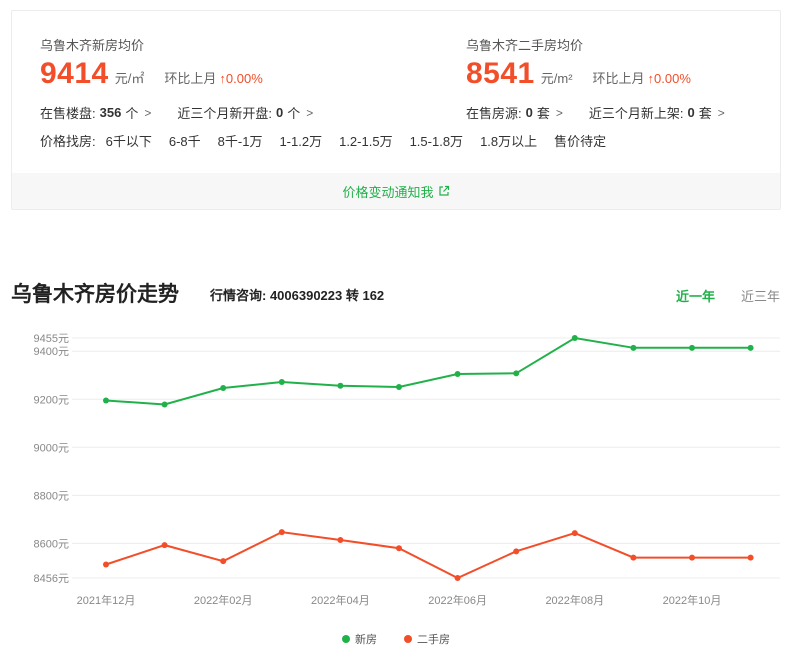  Describe the element at coordinates (556, 78) in the screenshot. I see `second-hand-unit: 元/m²` at that location.